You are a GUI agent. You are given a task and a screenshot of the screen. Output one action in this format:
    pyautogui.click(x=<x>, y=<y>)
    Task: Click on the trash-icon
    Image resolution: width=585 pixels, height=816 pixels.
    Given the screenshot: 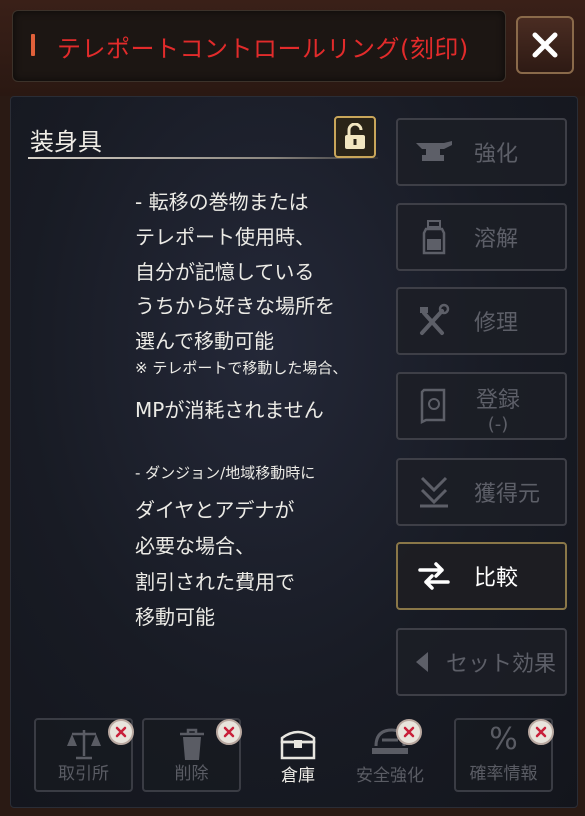 What is the action you would take?
    pyautogui.click(x=191, y=744)
    